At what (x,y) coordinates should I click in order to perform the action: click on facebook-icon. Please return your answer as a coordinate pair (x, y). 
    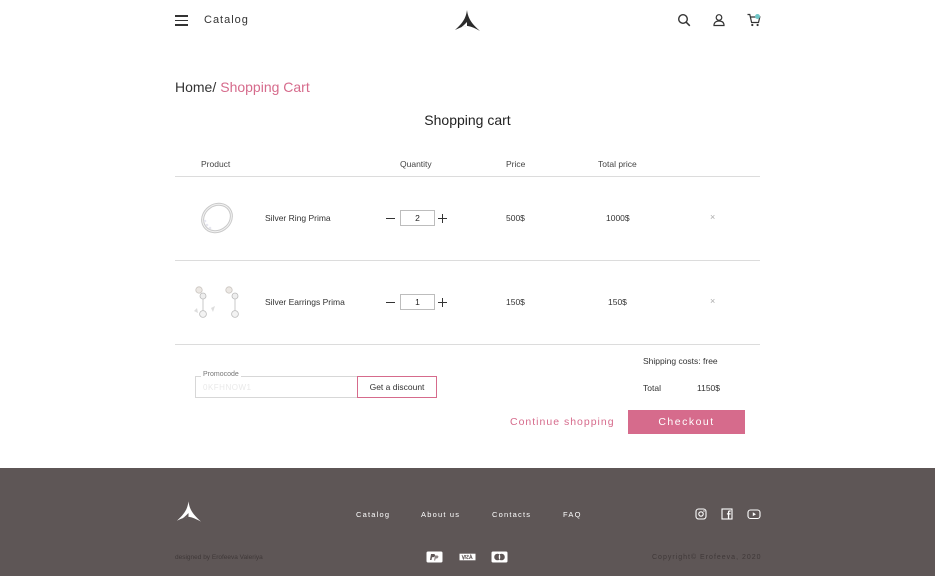
    Looking at the image, I should click on (727, 514).